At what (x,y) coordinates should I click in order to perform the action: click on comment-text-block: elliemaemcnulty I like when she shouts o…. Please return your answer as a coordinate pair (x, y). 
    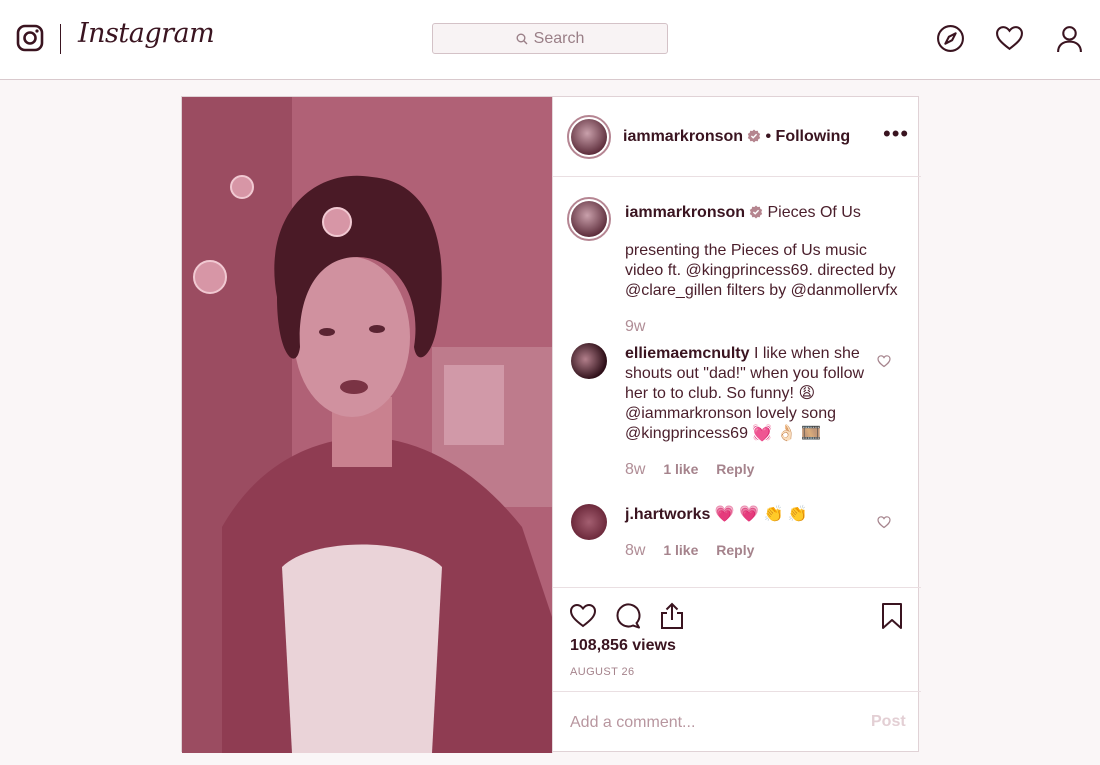
    Looking at the image, I should click on (750, 394).